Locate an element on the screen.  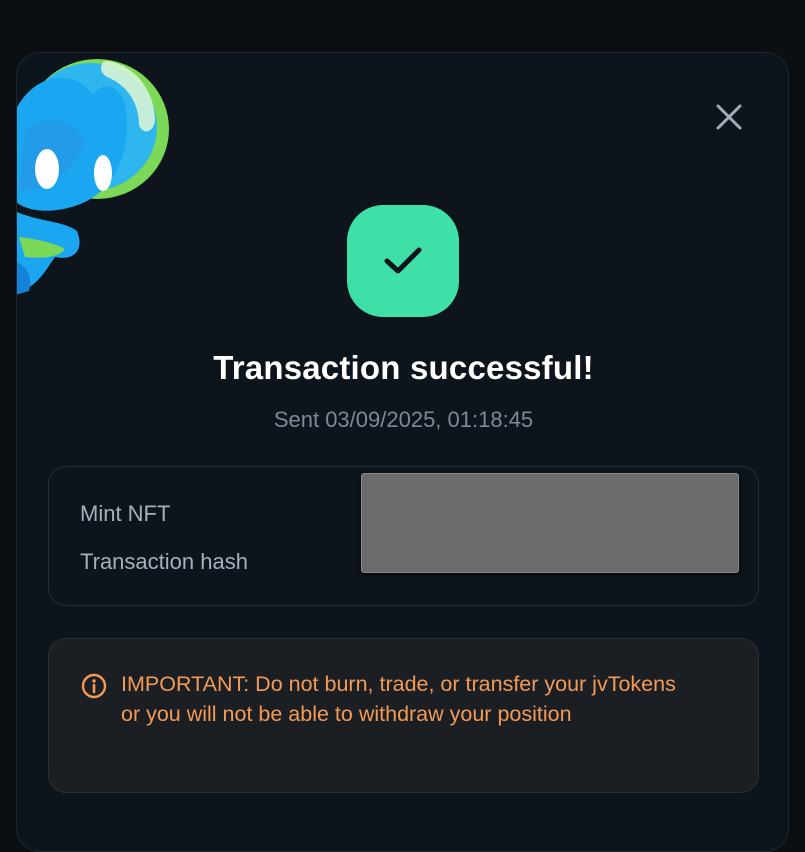
check-icon is located at coordinates (403, 260).